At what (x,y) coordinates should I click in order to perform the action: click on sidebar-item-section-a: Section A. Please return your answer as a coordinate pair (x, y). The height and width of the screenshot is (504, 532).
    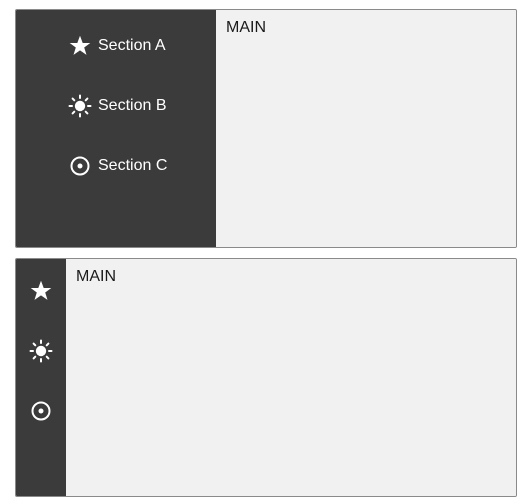
    Looking at the image, I should click on (117, 46).